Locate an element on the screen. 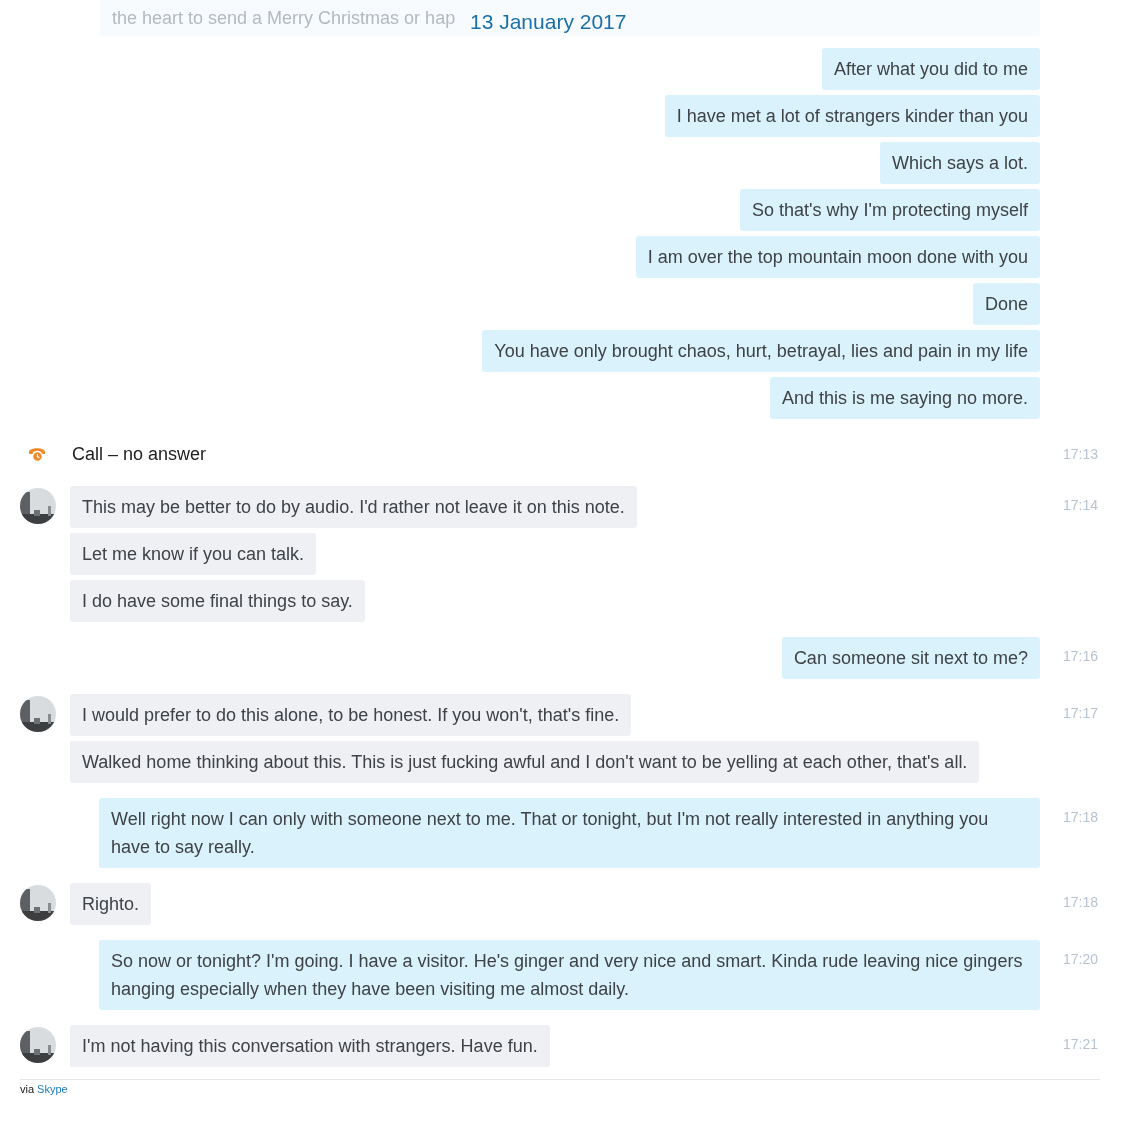 The width and height of the screenshot is (1135, 1124). message-bubble: I am over the top mountain moon done with you is located at coordinates (837, 257).